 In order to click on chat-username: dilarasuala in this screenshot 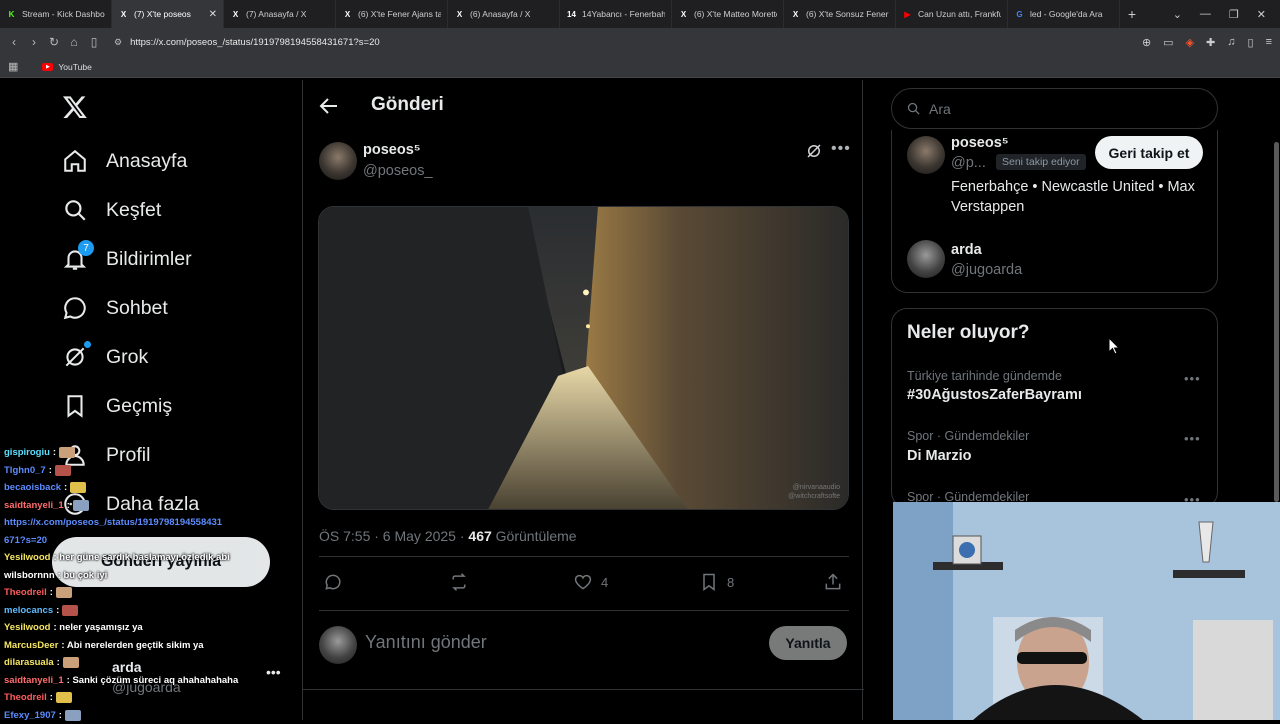, I will do `click(29, 662)`.